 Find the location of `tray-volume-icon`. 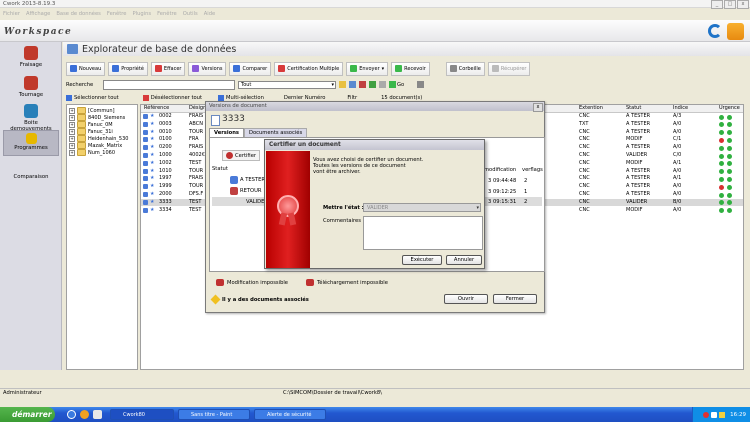

tray-volume-icon is located at coordinates (722, 414).